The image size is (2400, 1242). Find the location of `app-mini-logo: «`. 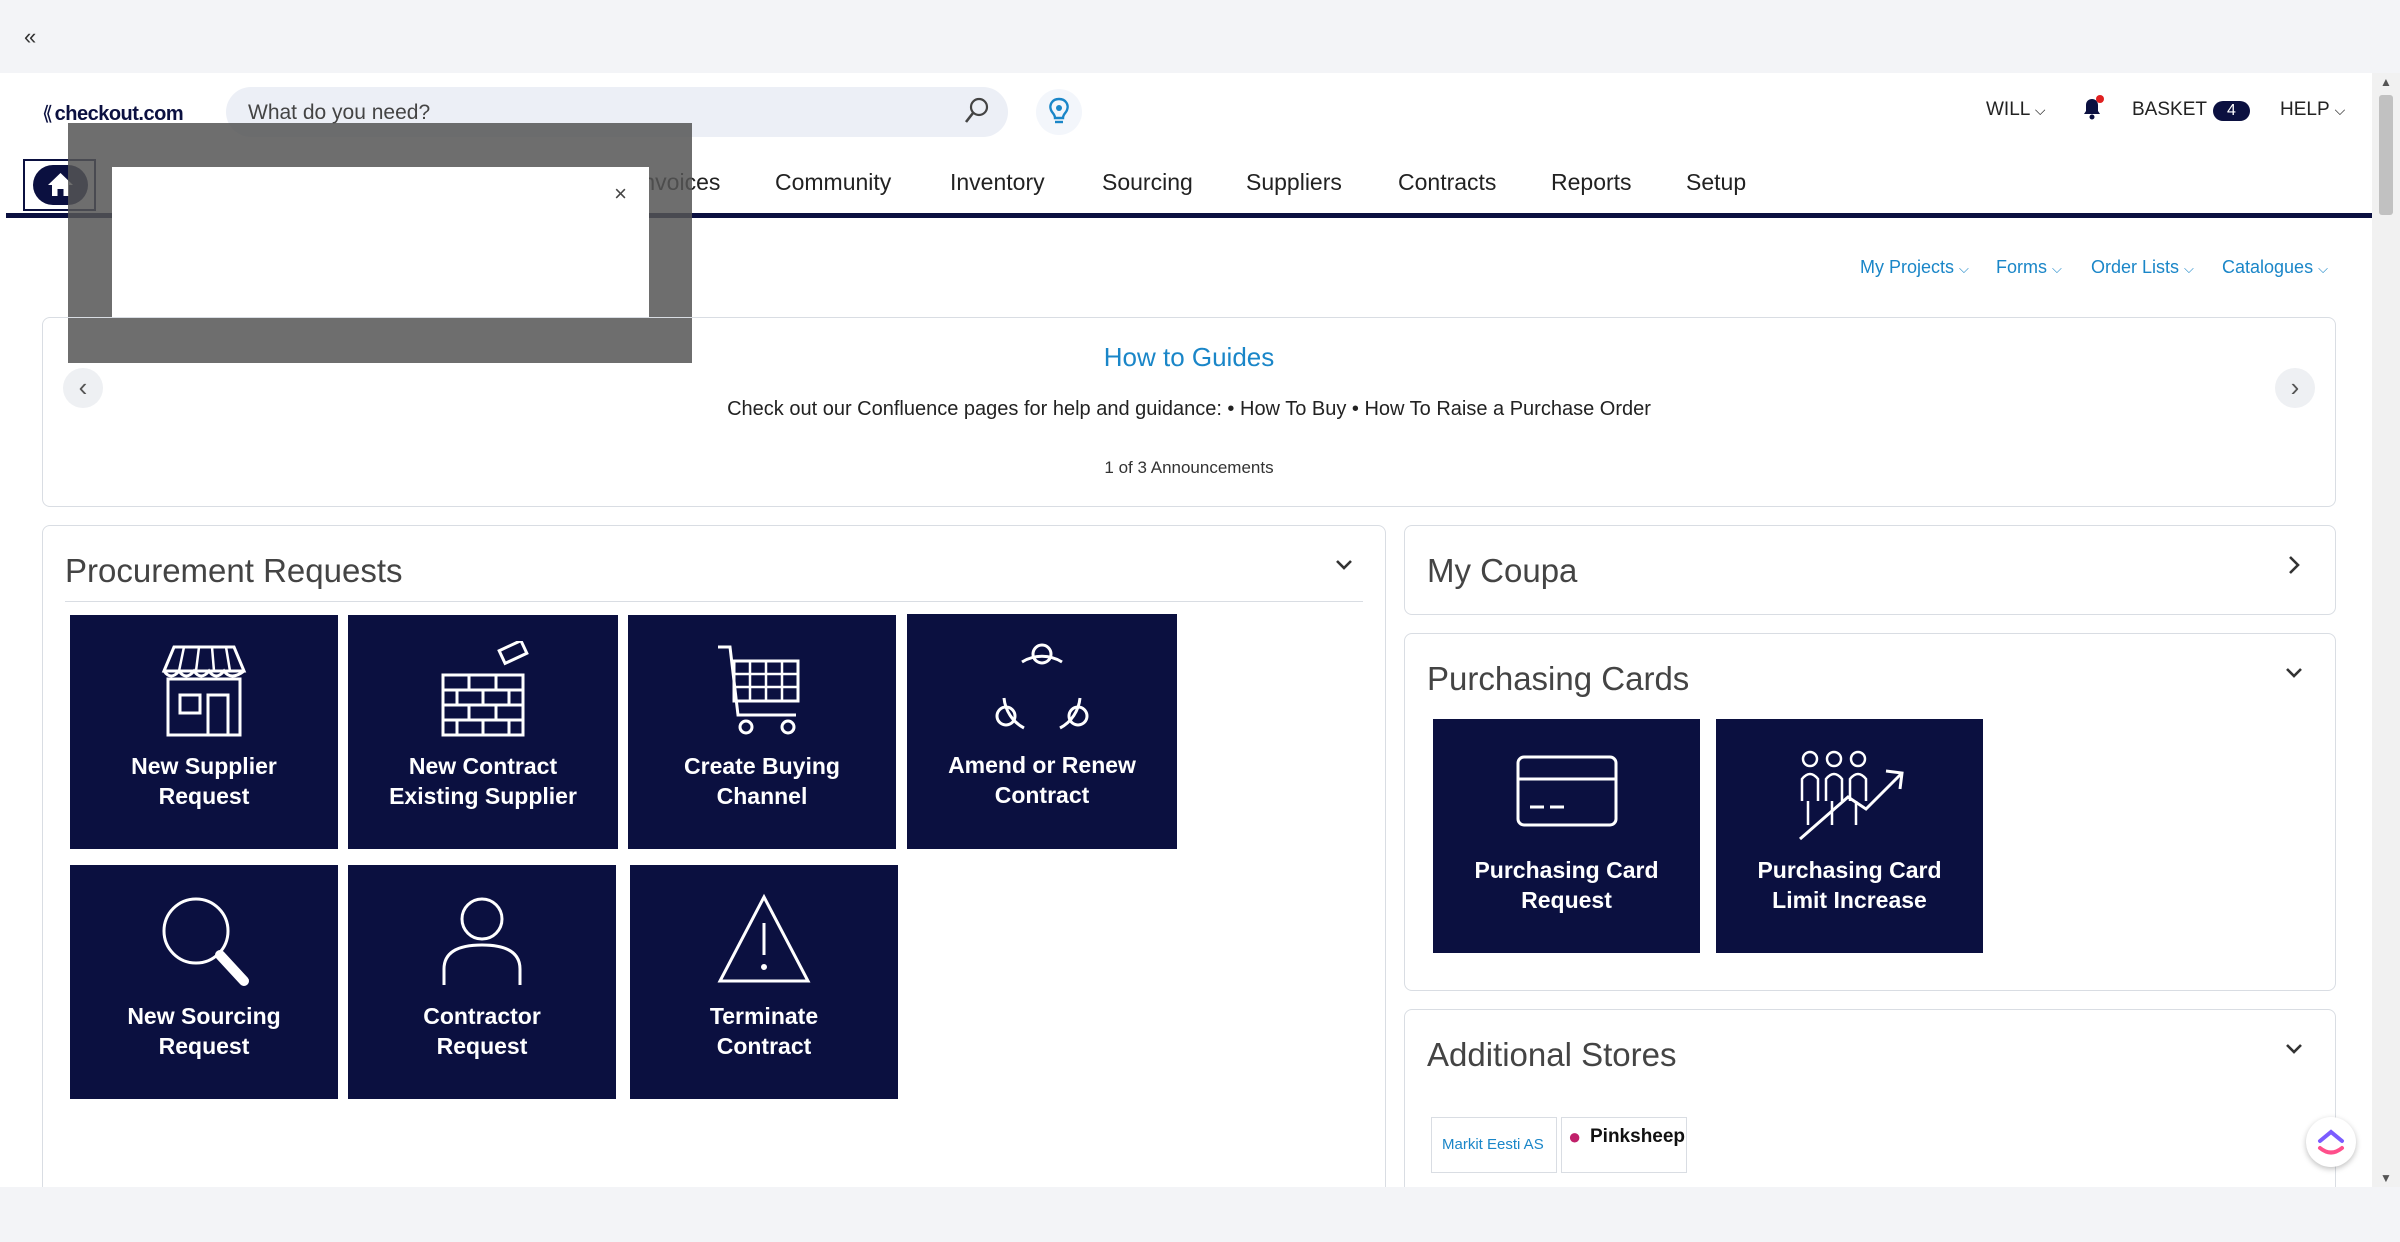

app-mini-logo: « is located at coordinates (30, 37).